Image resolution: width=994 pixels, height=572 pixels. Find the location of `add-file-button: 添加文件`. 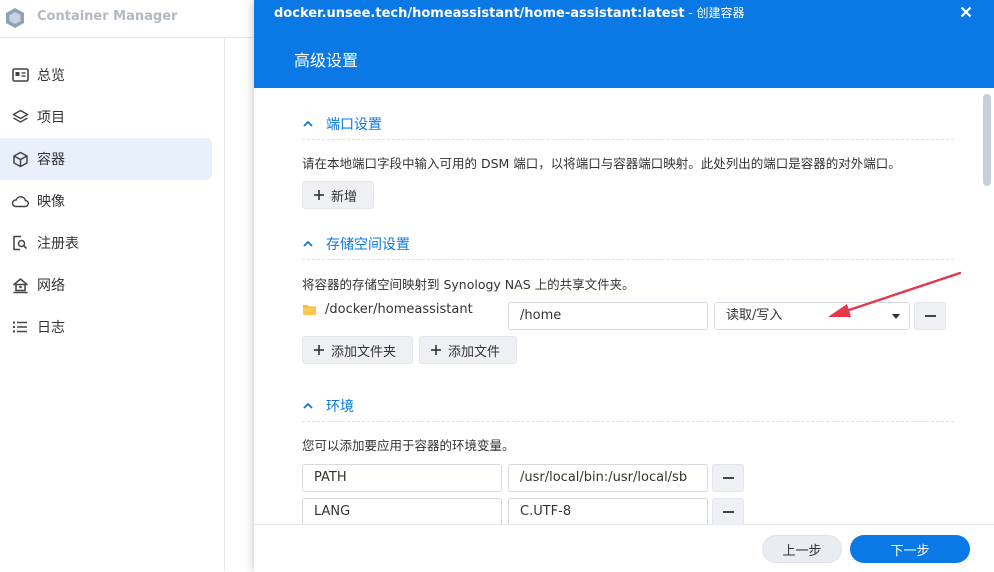

add-file-button: 添加文件 is located at coordinates (468, 350).